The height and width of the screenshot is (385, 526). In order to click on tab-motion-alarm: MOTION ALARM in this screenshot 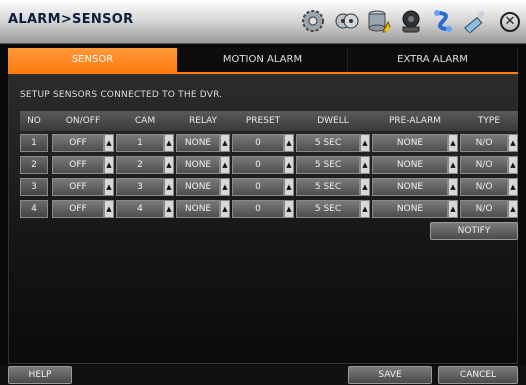, I will do `click(263, 60)`.